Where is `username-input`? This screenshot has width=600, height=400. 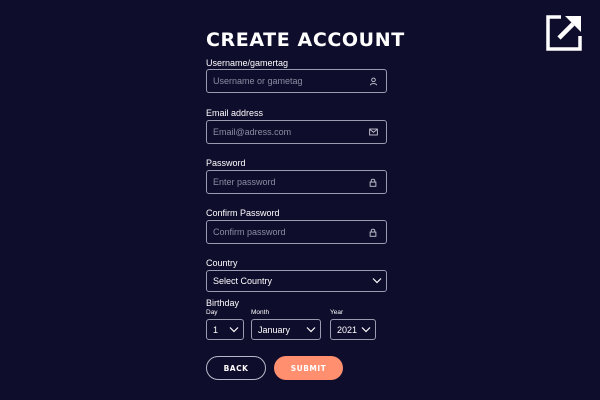
username-input is located at coordinates (286, 81).